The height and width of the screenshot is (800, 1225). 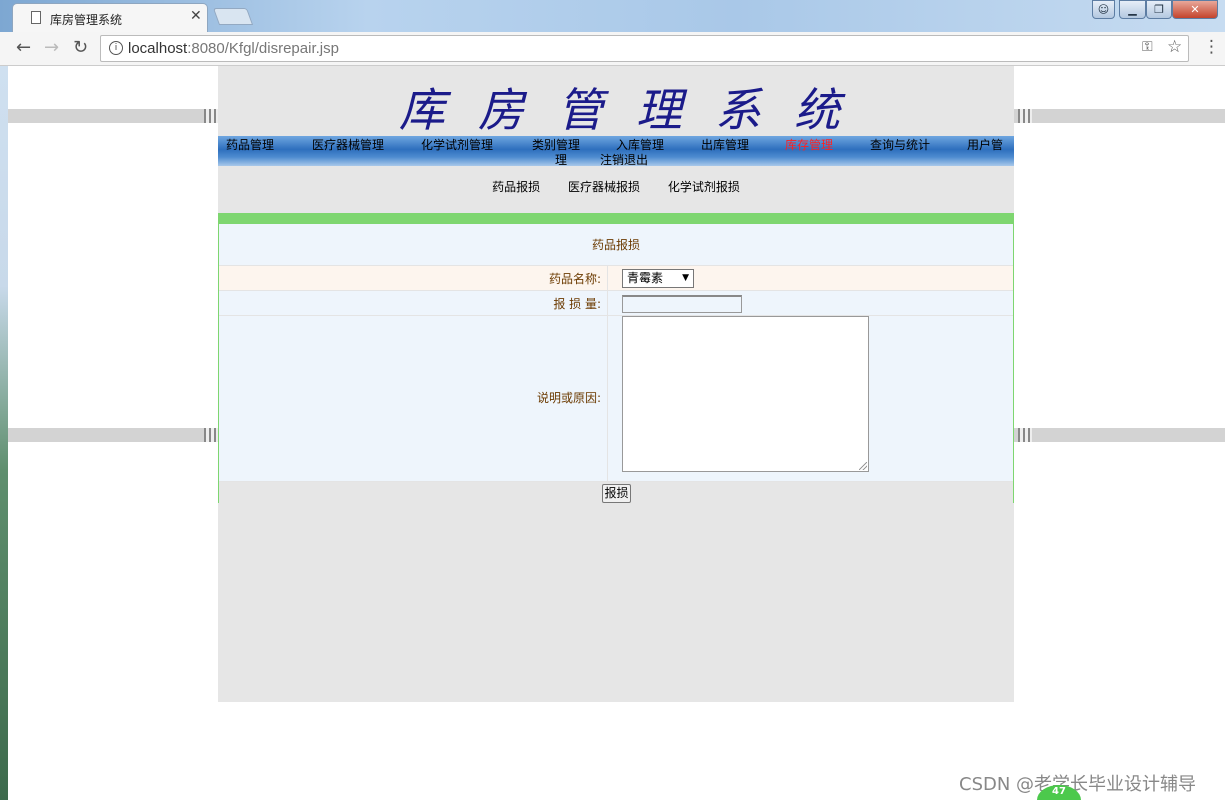 What do you see at coordinates (348, 144) in the screenshot?
I see `nav-device-management: 医疗器械管理` at bounding box center [348, 144].